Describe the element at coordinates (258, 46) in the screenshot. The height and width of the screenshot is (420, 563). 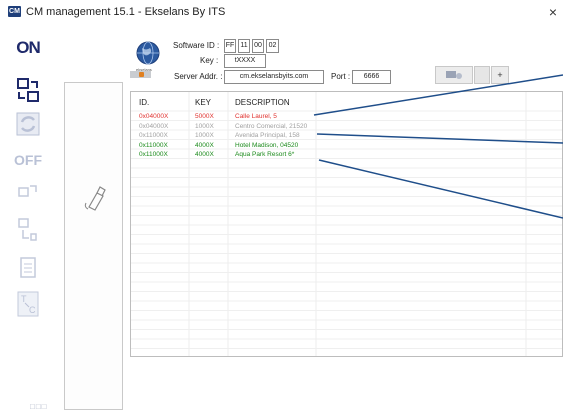
I see `software-id-part-3: 00` at that location.